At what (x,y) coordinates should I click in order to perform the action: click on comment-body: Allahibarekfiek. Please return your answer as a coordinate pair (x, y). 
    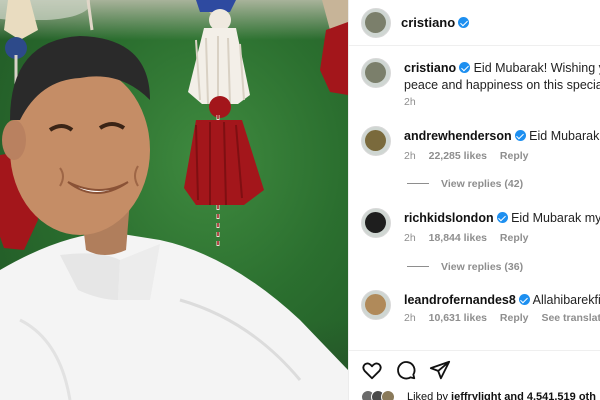
    Looking at the image, I should click on (566, 300).